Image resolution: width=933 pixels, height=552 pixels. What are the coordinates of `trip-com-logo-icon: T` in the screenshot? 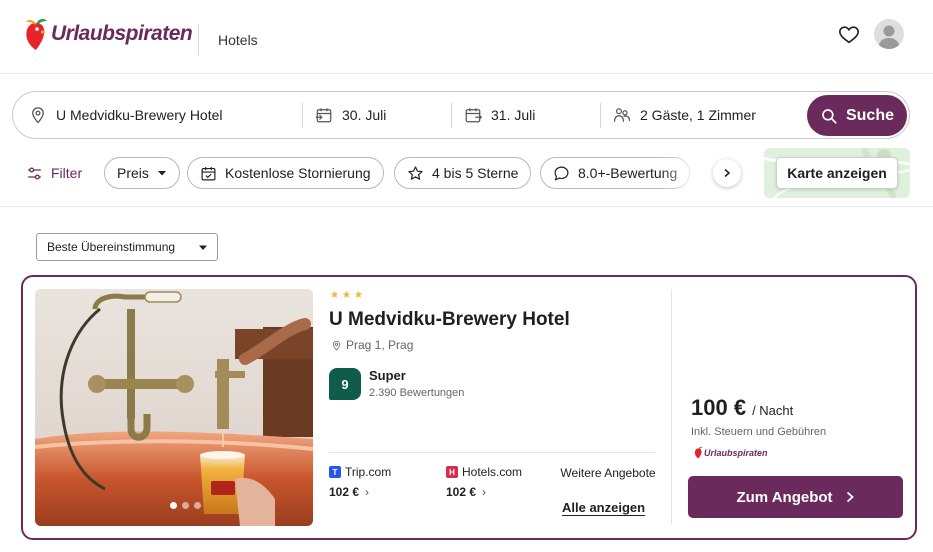 It's located at (335, 472).